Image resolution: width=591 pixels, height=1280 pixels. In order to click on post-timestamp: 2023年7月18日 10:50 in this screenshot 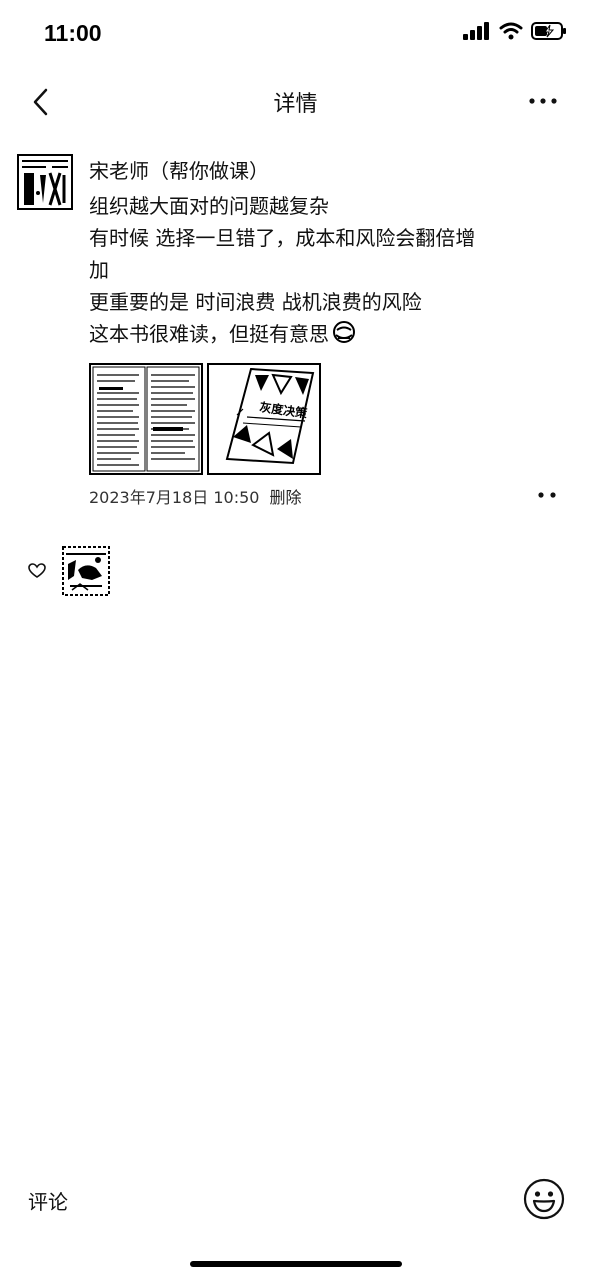, I will do `click(174, 497)`.